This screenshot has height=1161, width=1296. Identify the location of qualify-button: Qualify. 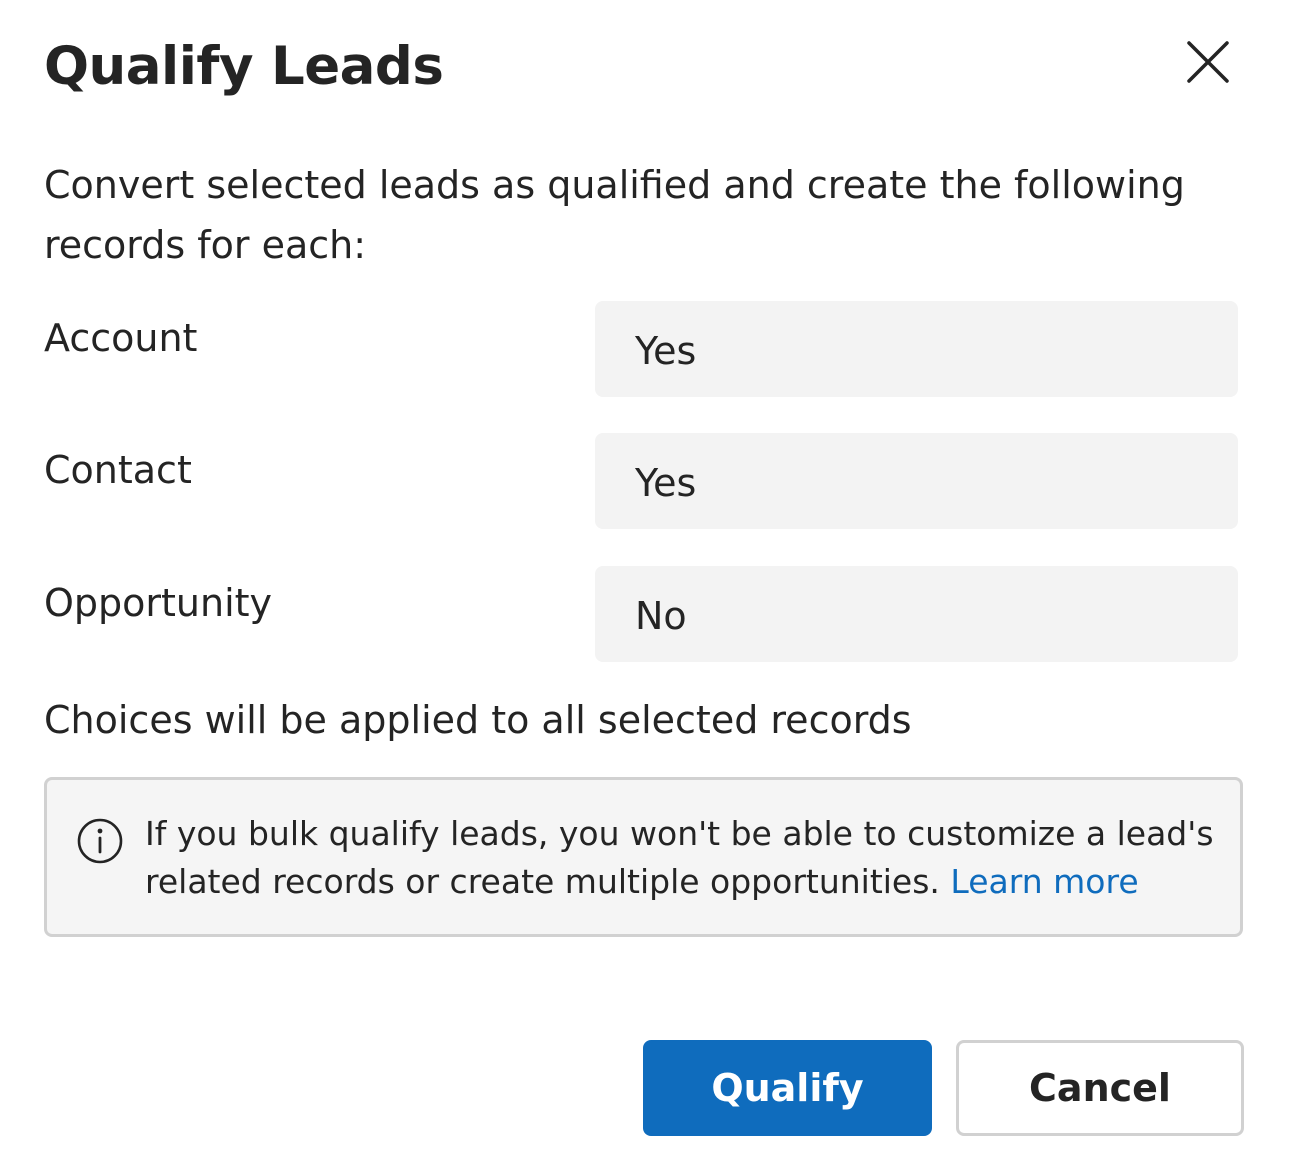
(787, 1088).